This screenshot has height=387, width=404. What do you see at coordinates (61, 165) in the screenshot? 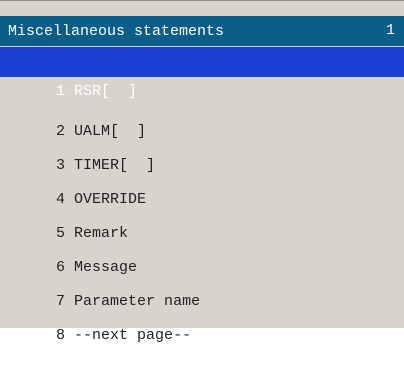
I see `menu-item-number: 3` at bounding box center [61, 165].